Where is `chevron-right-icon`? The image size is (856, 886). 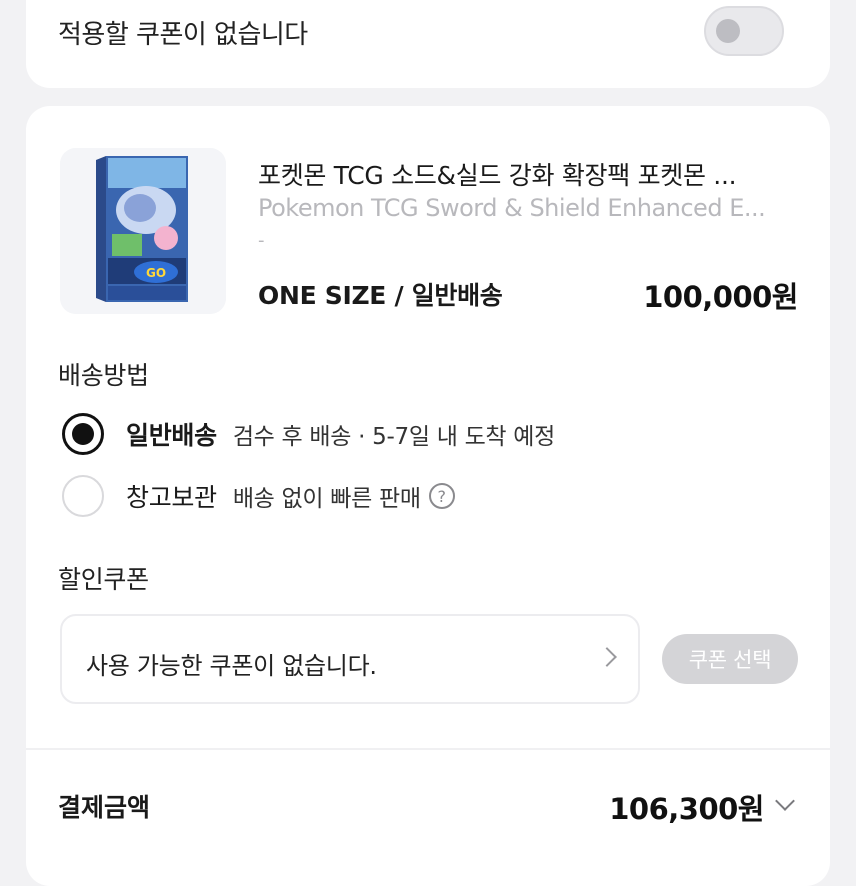
chevron-right-icon is located at coordinates (607, 657).